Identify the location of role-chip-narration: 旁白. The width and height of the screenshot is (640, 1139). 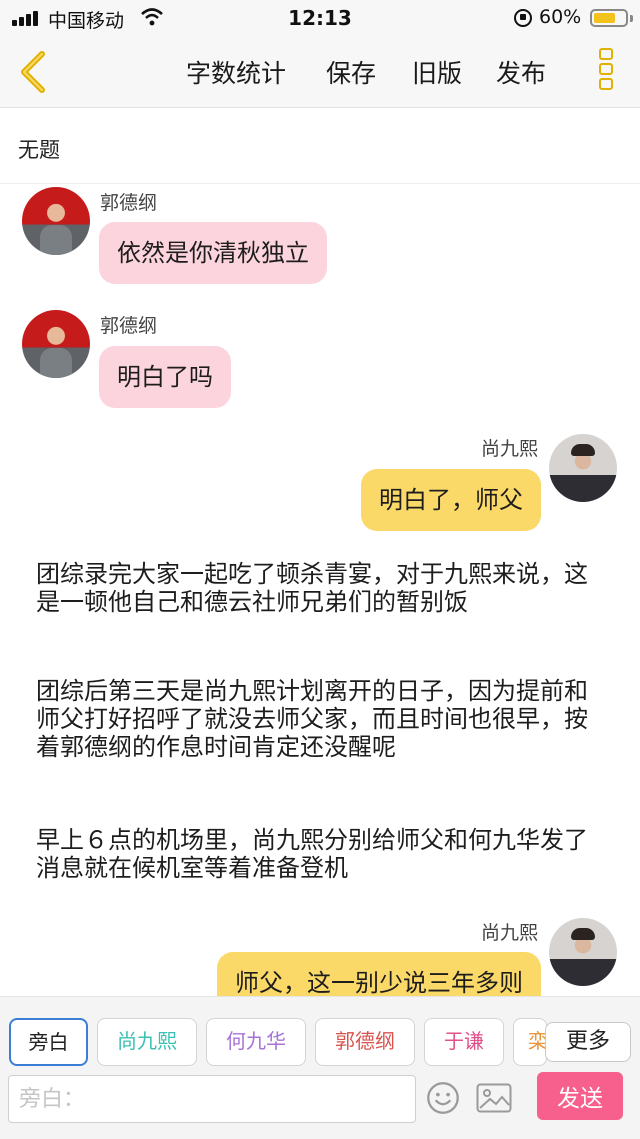
(48, 1042).